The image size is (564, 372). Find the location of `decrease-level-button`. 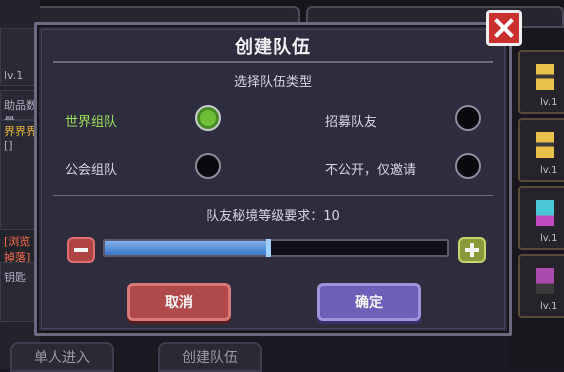

decrease-level-button is located at coordinates (81, 250).